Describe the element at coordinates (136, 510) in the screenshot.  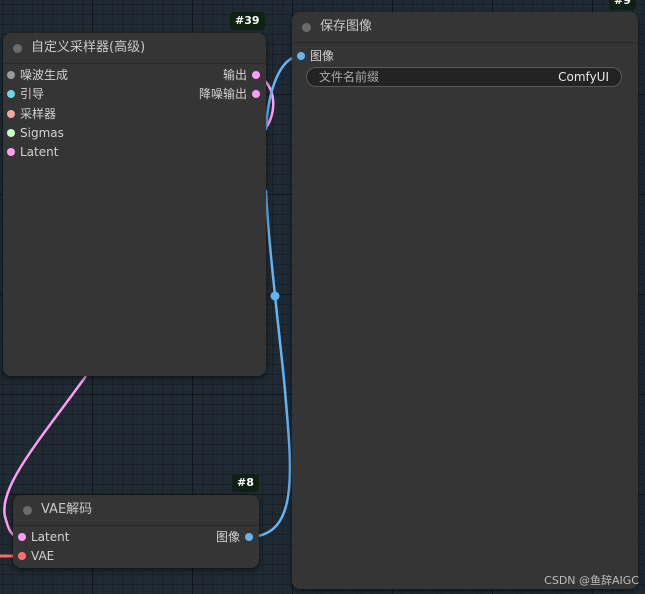
I see `node-title-bar: VAE解码` at that location.